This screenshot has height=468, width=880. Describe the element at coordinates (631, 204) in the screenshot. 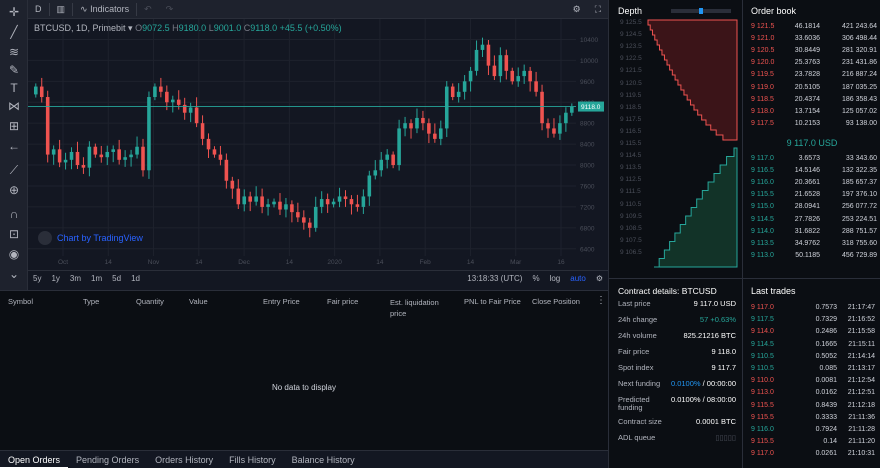

I see `depth-price-label: 9 110.5` at that location.